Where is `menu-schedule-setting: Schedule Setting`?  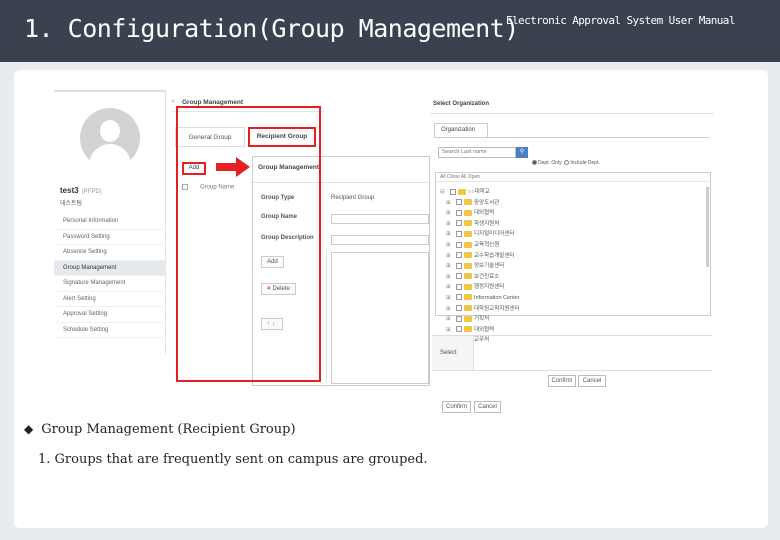 menu-schedule-setting: Schedule Setting is located at coordinates (110, 330).